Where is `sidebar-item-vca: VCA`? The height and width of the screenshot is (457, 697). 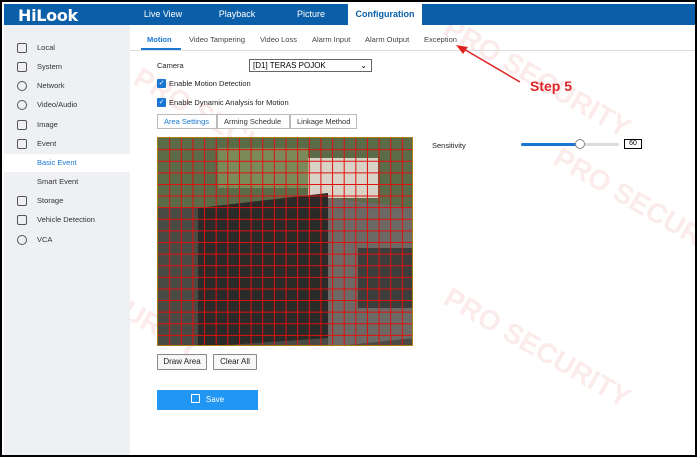 sidebar-item-vca: VCA is located at coordinates (67, 240).